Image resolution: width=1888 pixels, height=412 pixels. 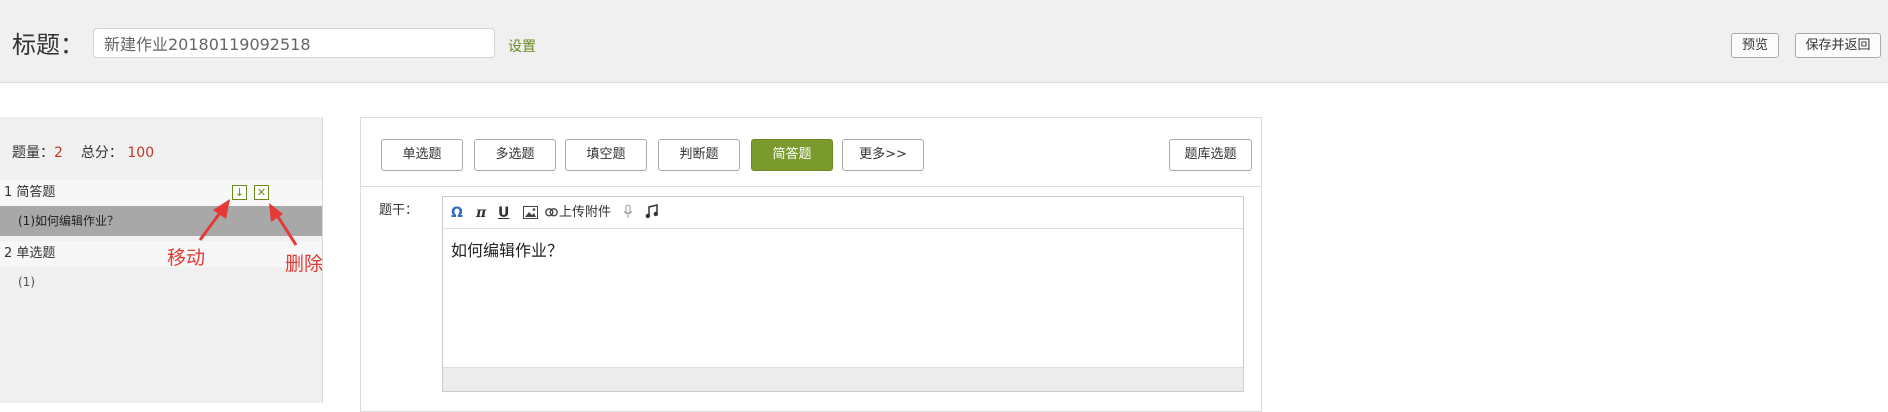 I want to click on editor-content: 如何编辑作业？, so click(x=507, y=250).